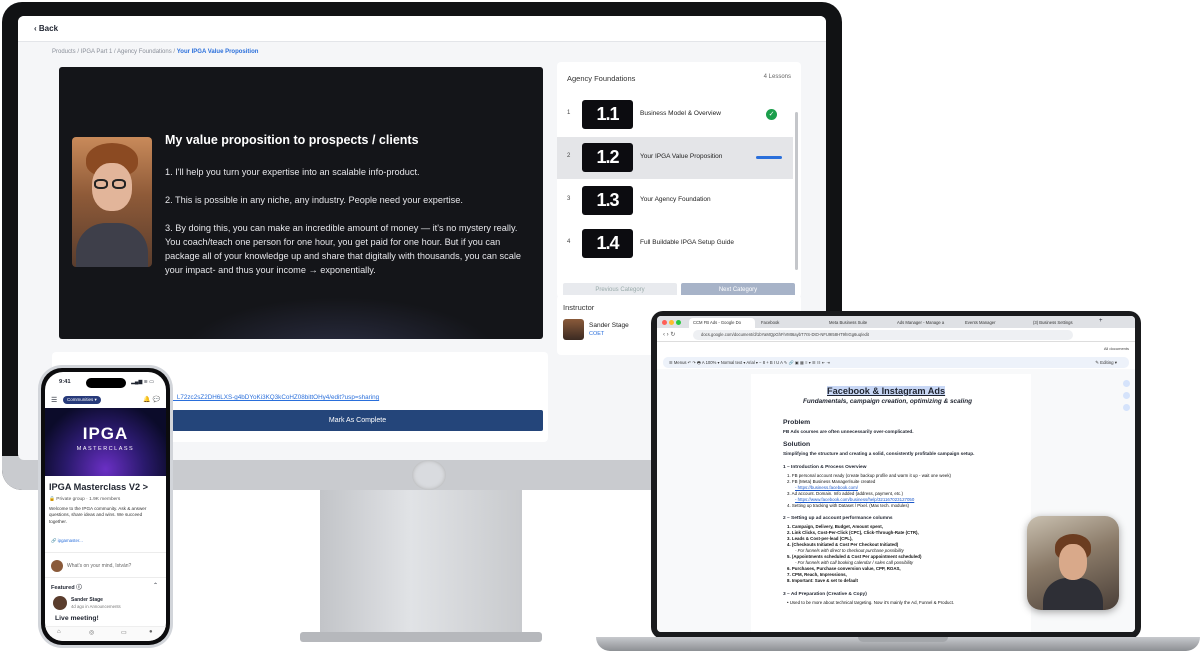  I want to click on compose-post-input: What's on your mind, István?, so click(99, 566).